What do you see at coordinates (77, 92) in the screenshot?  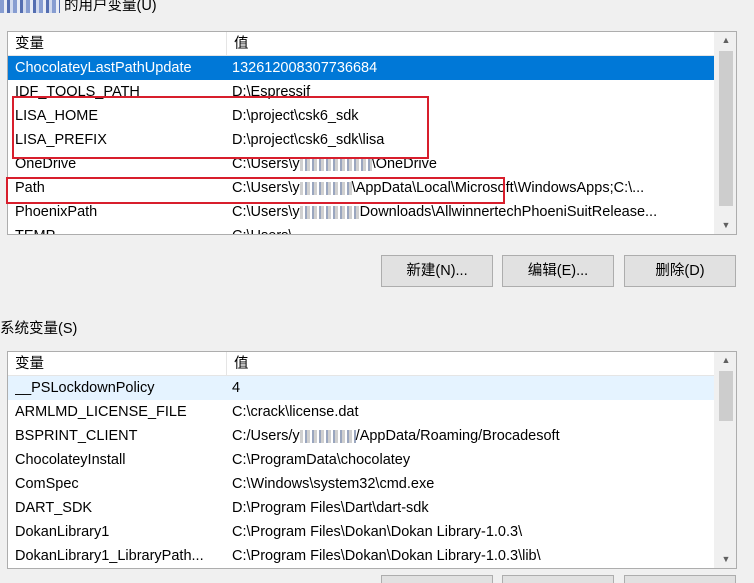 I see `var-name: IDF_TOOLS_PATH` at bounding box center [77, 92].